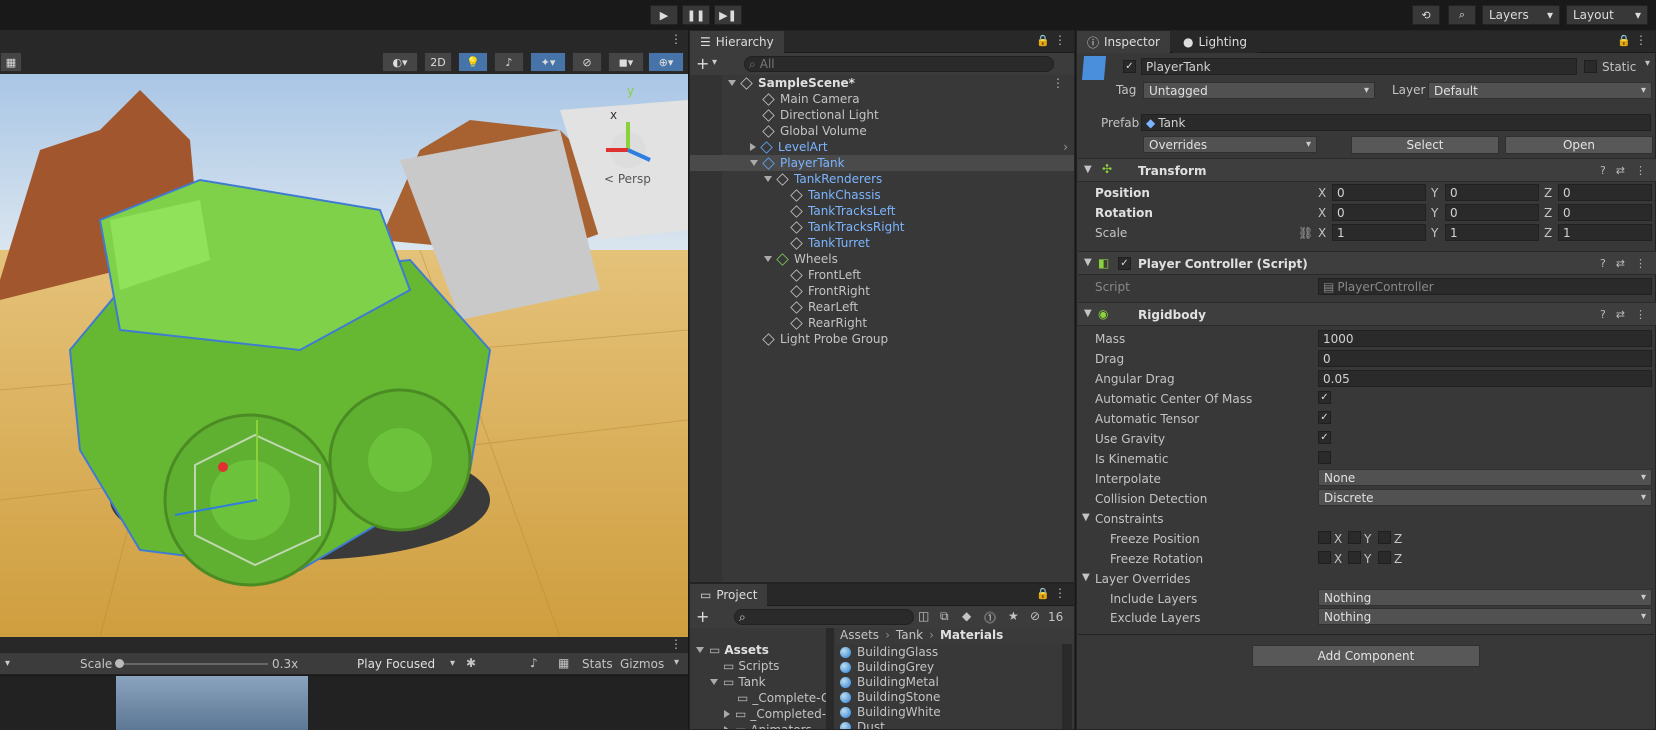 The width and height of the screenshot is (1656, 730). I want to click on lighting-toggle: 💡, so click(473, 62).